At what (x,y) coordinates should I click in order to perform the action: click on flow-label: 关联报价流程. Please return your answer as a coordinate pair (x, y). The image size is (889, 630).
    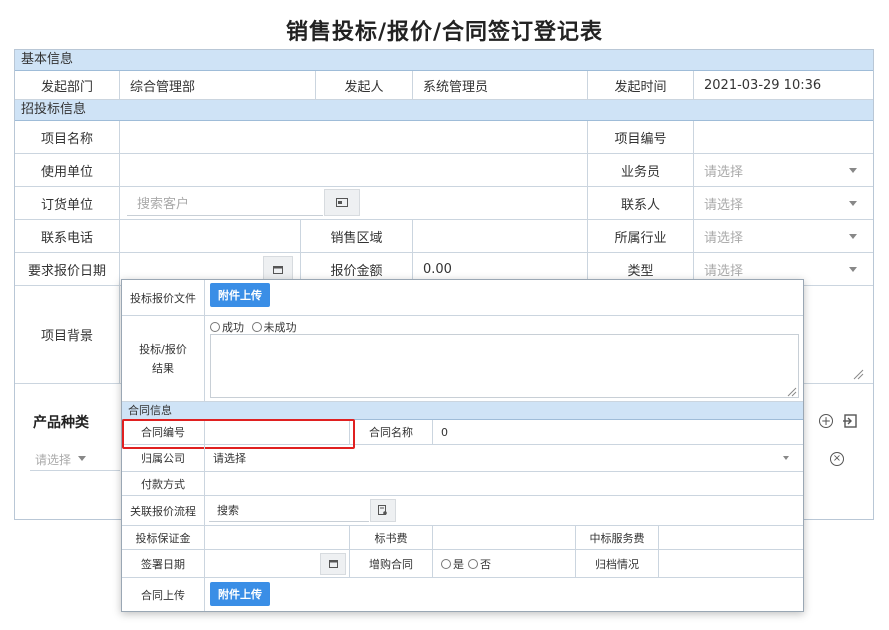
    Looking at the image, I should click on (163, 511).